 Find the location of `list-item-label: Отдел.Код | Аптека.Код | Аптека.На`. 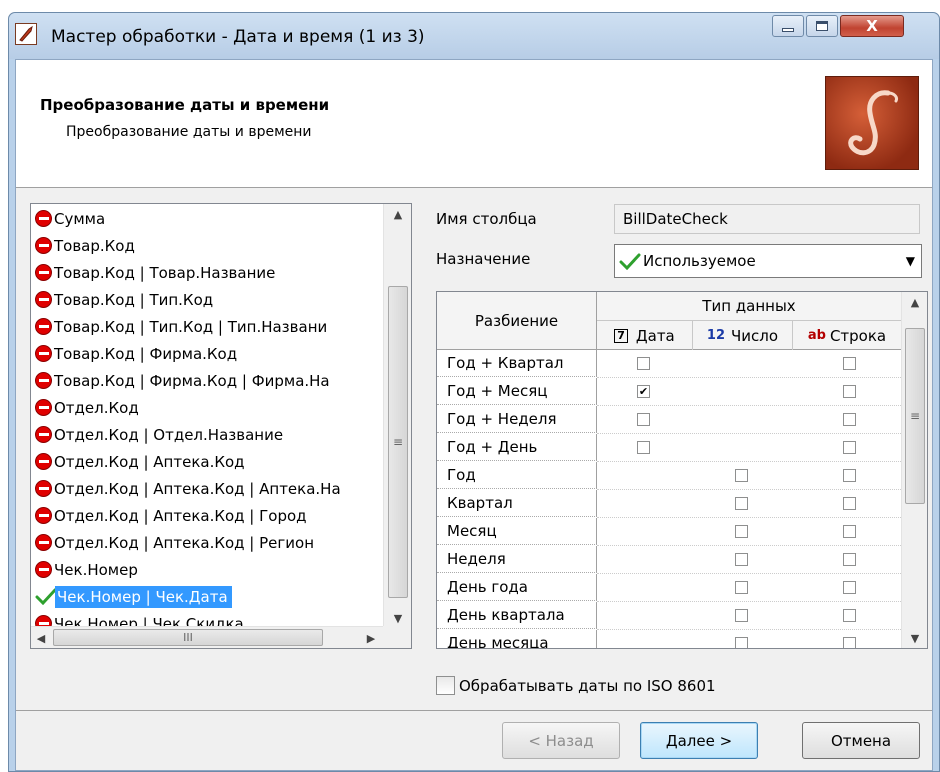

list-item-label: Отдел.Код | Аптека.Код | Аптека.На is located at coordinates (197, 488).